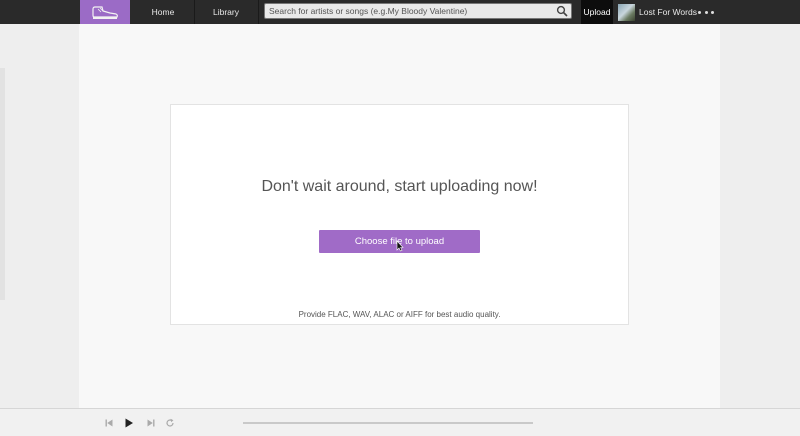  Describe the element at coordinates (129, 423) in the screenshot. I see `play-icon` at that location.